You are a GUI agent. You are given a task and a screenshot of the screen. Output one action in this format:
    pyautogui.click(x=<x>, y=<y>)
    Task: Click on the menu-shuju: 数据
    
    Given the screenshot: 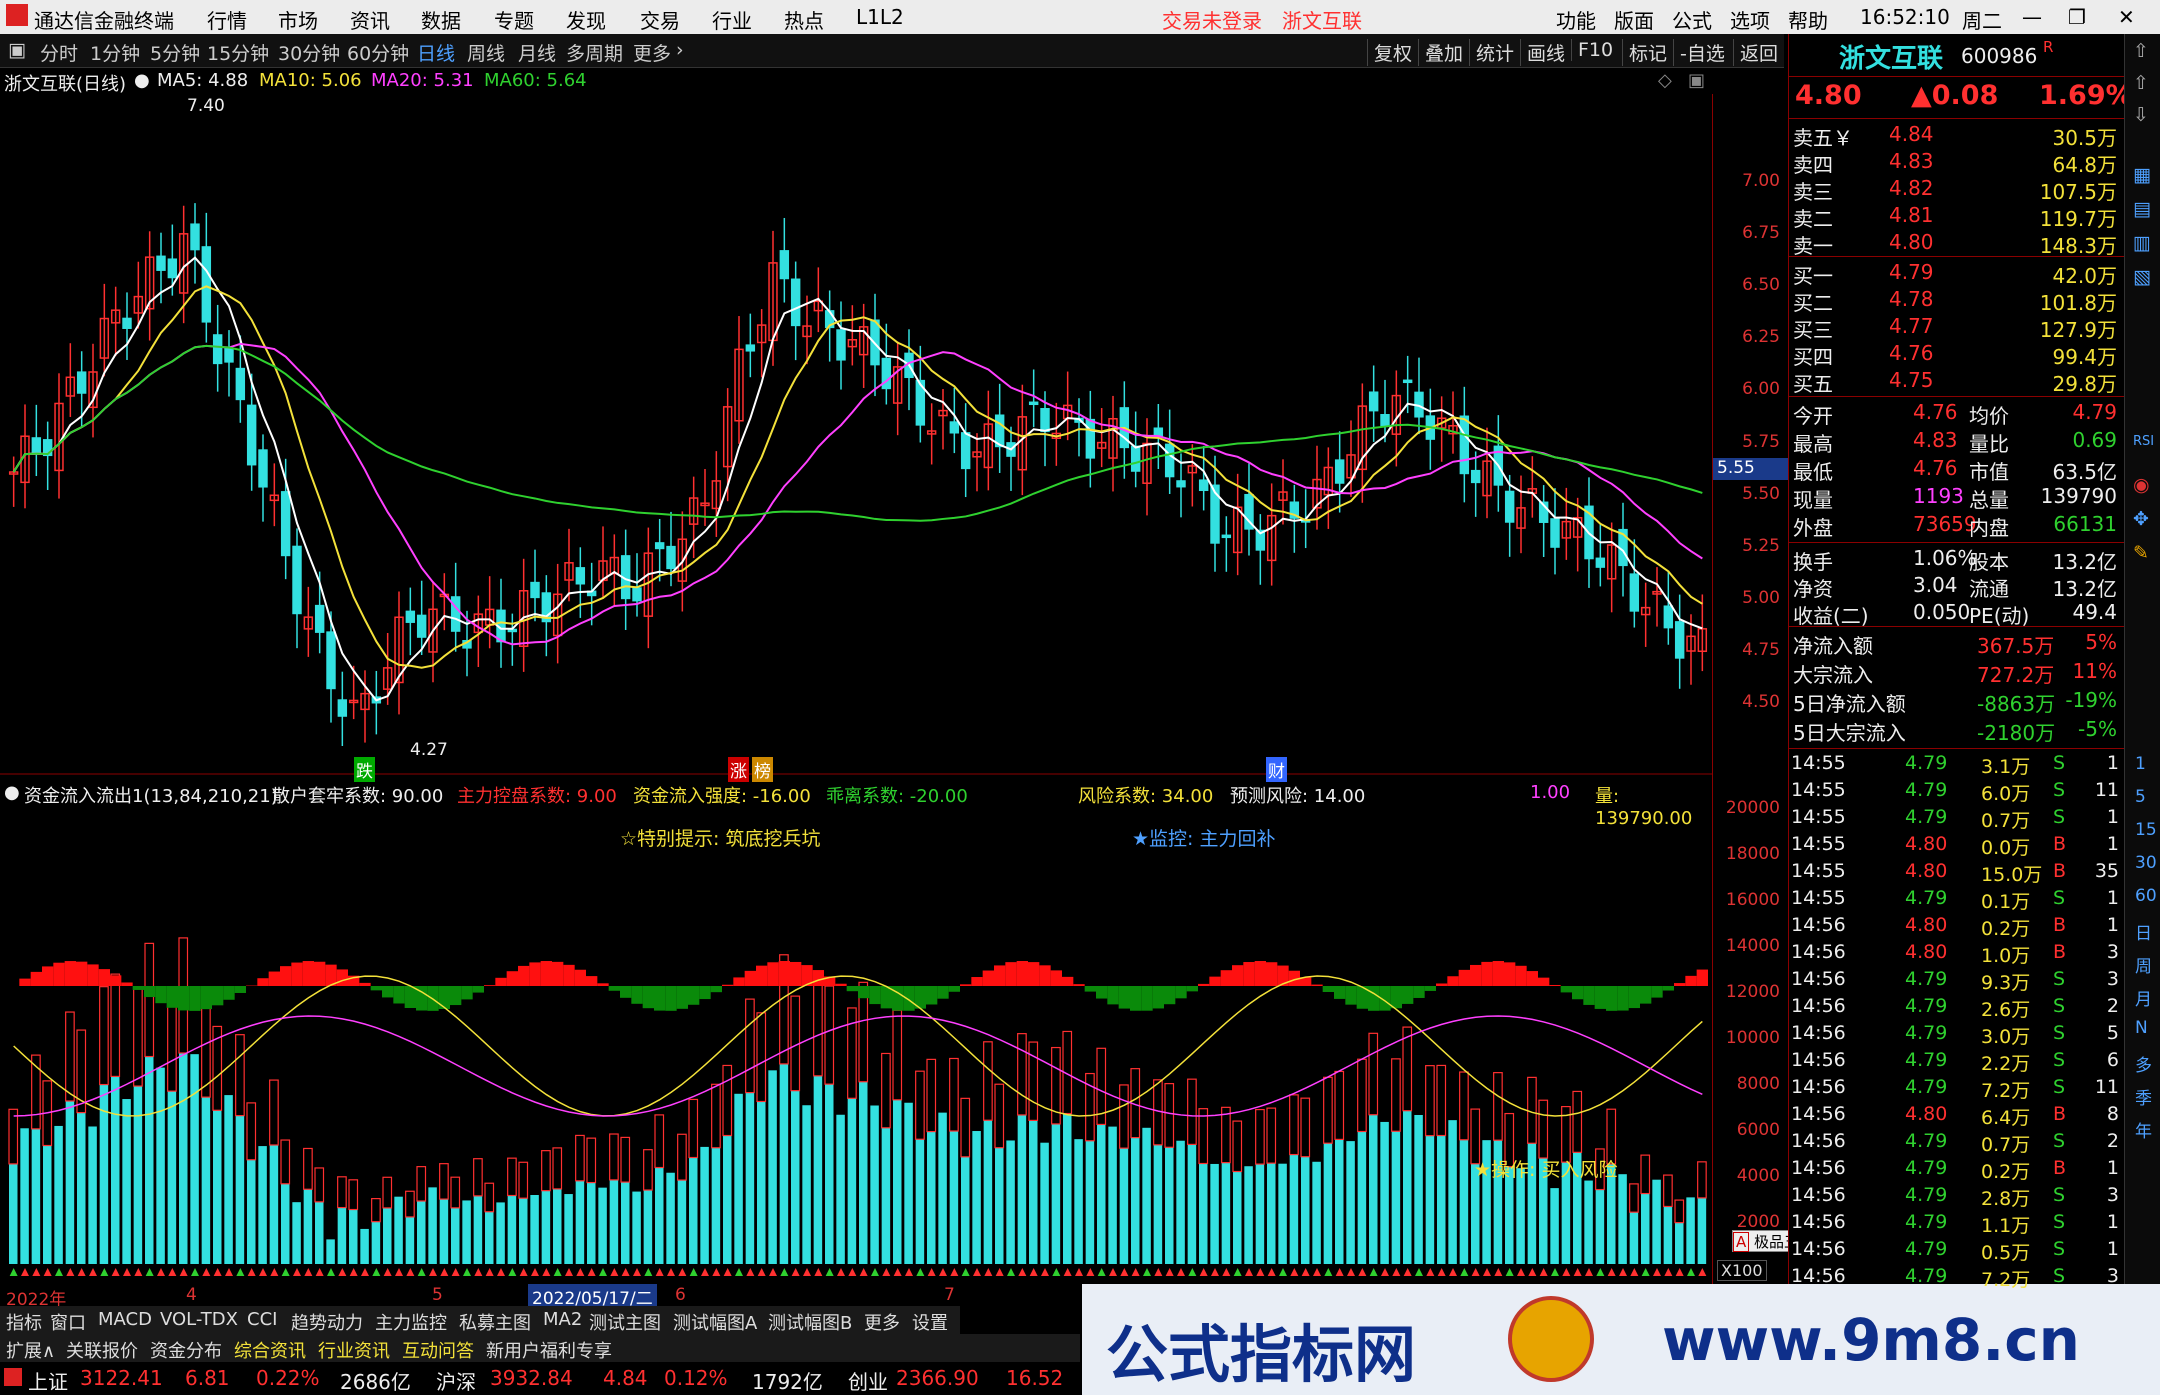 What is the action you would take?
    pyautogui.click(x=441, y=19)
    